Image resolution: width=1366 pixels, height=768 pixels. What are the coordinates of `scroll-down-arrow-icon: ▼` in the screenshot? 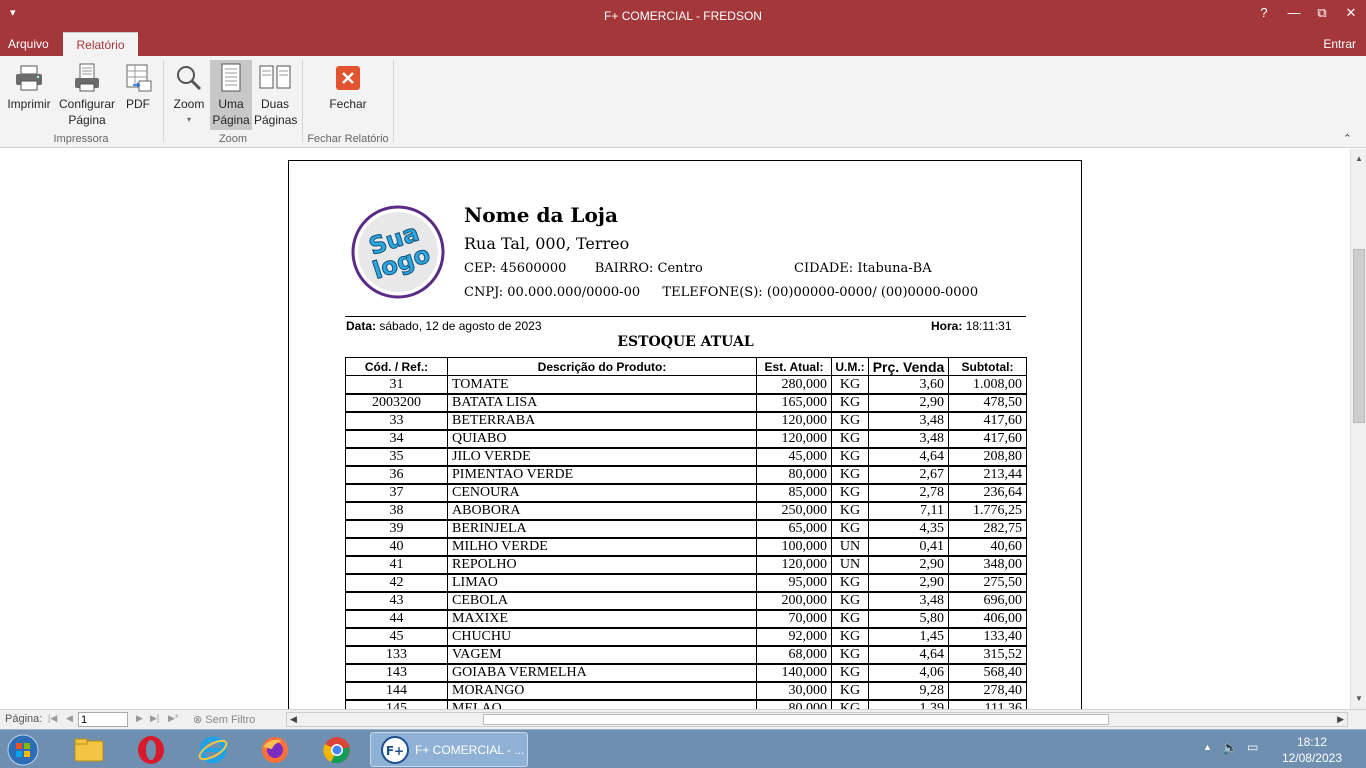 It's located at (1358, 699).